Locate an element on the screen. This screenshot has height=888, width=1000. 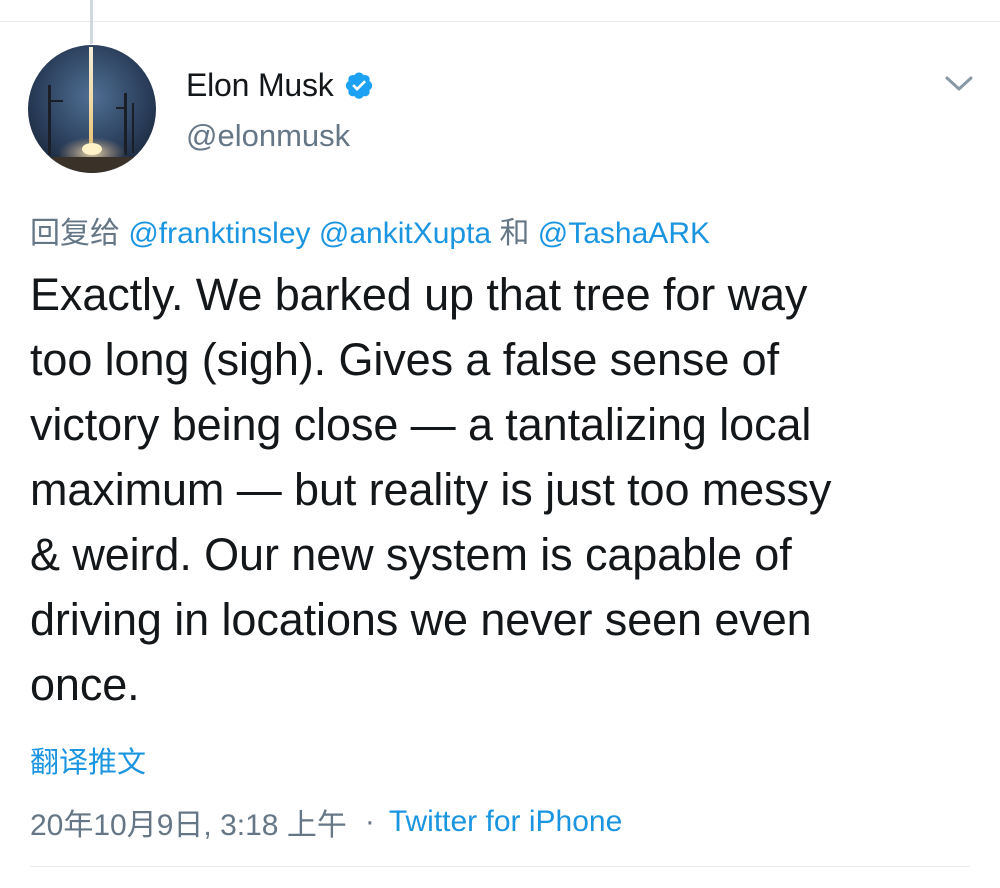
name-row: Elon Musk is located at coordinates (280, 85).